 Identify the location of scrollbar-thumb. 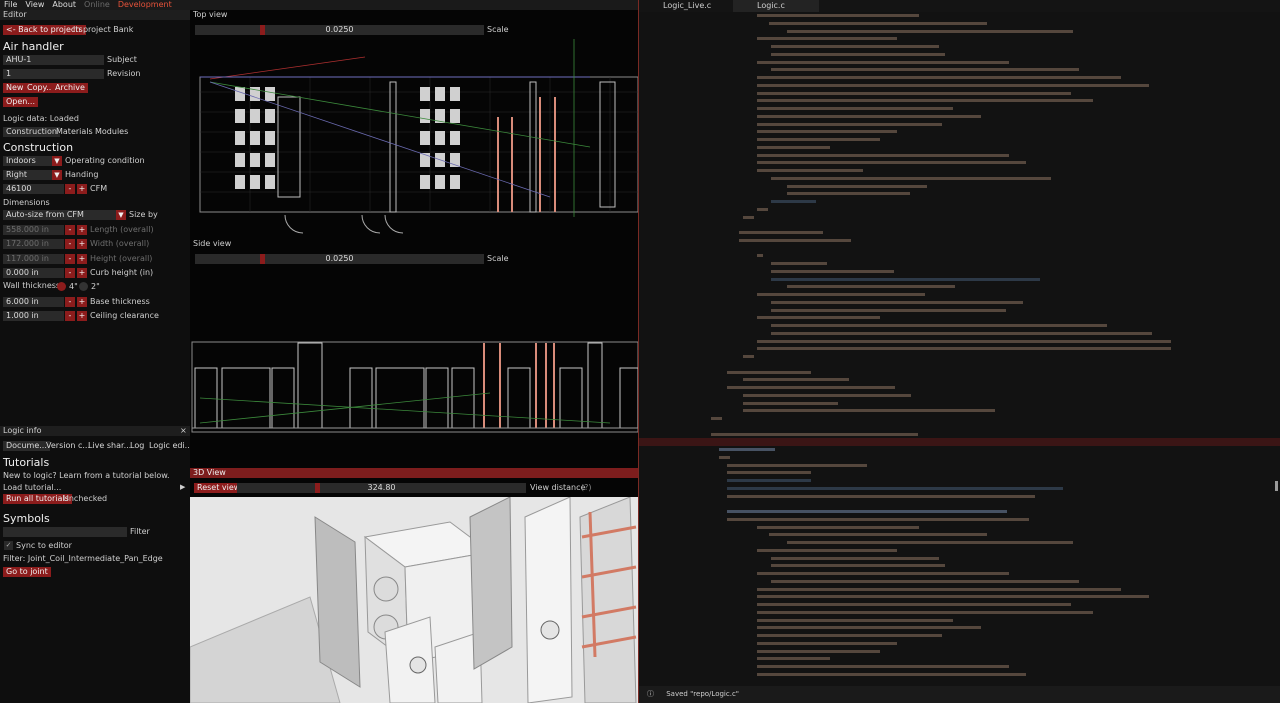
(1276, 486).